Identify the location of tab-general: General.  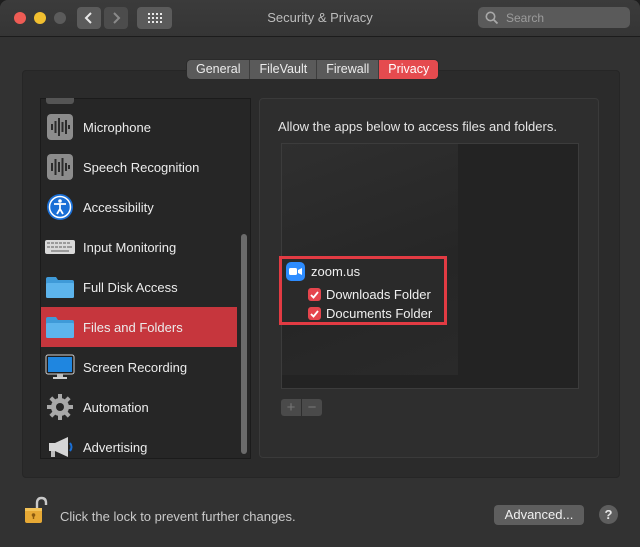
(219, 69).